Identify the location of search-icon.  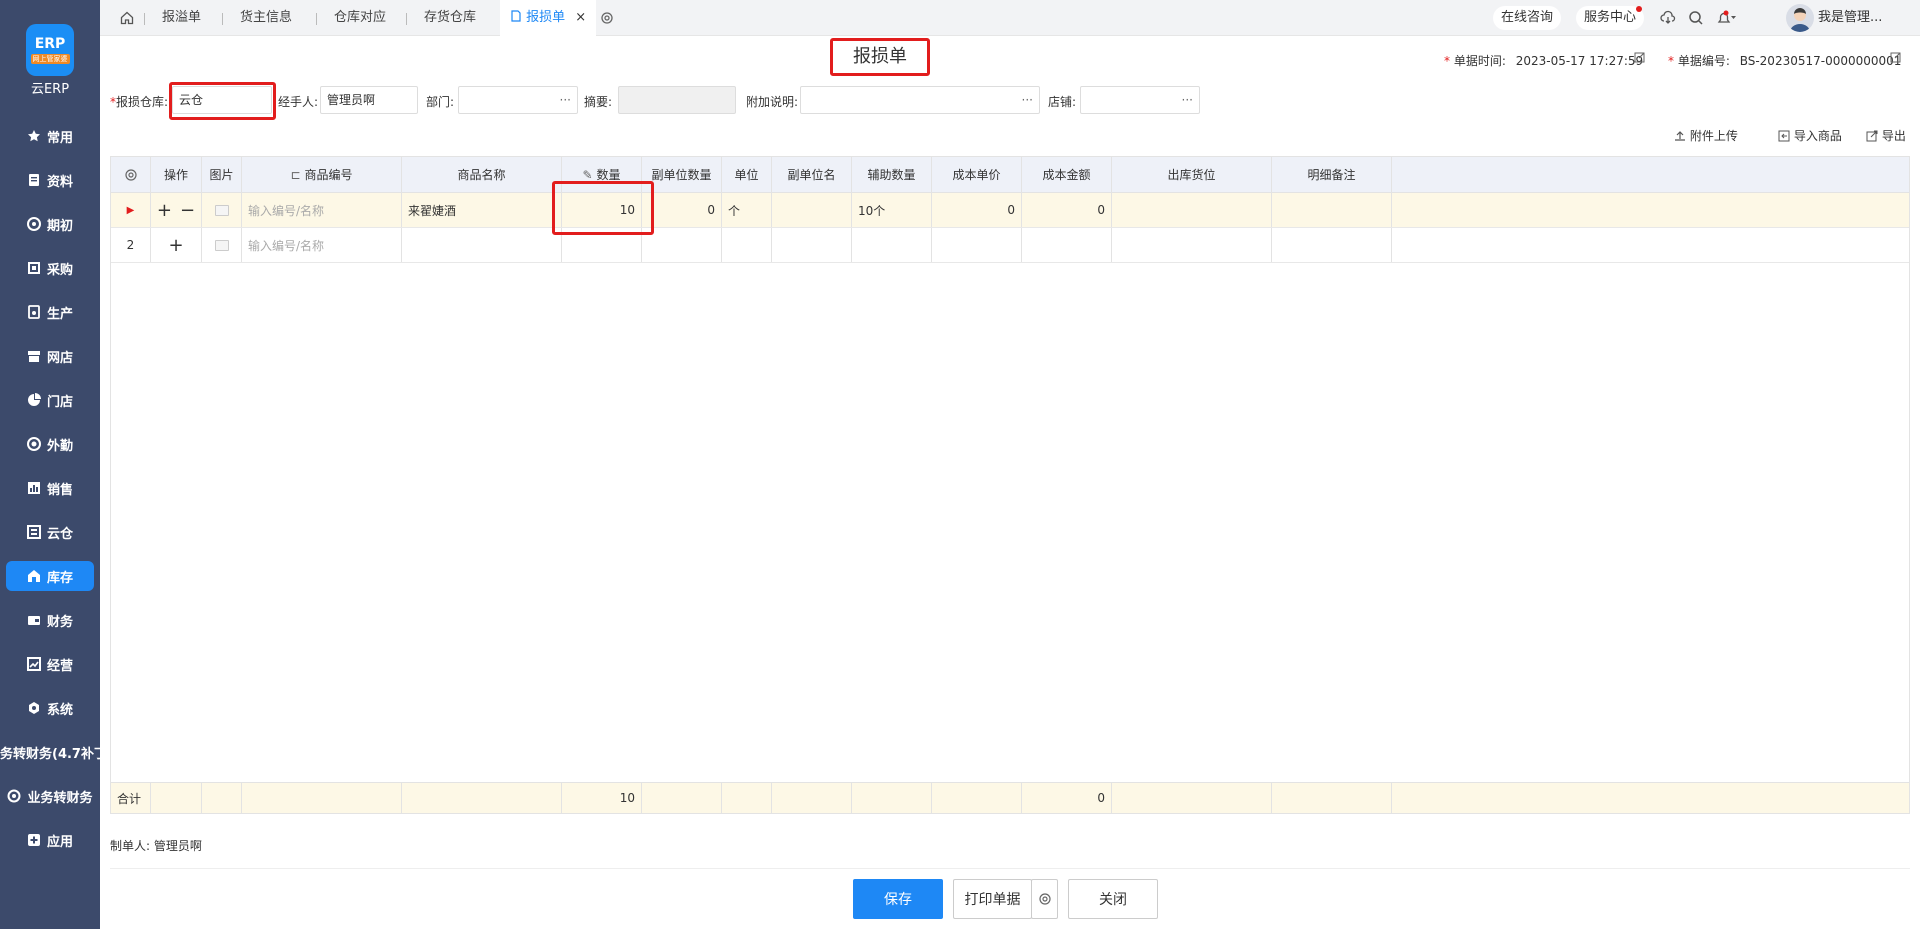
(1696, 18).